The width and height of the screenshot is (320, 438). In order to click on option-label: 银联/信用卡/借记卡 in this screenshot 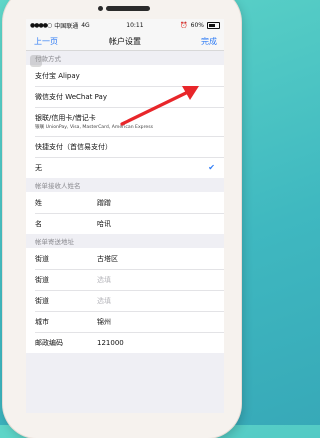, I will do `click(65, 118)`.